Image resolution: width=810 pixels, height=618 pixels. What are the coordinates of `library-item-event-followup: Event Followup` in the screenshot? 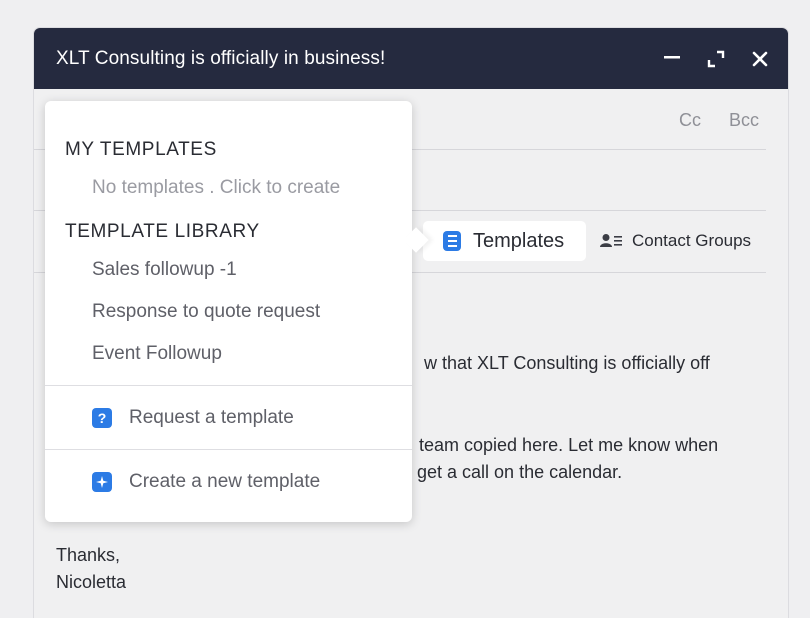 It's located at (157, 354).